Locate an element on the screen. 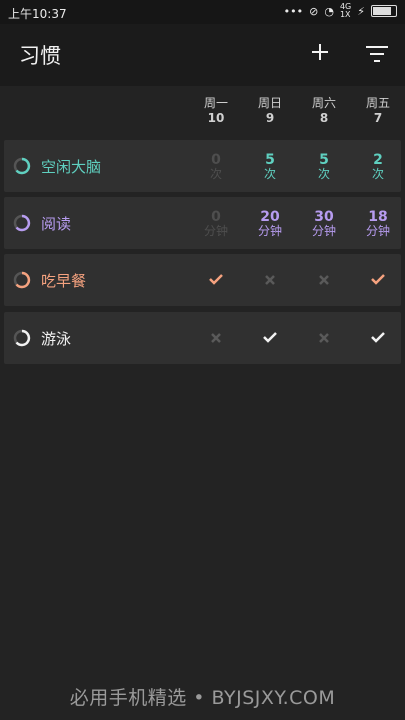 Image resolution: width=405 pixels, height=720 pixels. charging-icon: ⚡ is located at coordinates (361, 11).